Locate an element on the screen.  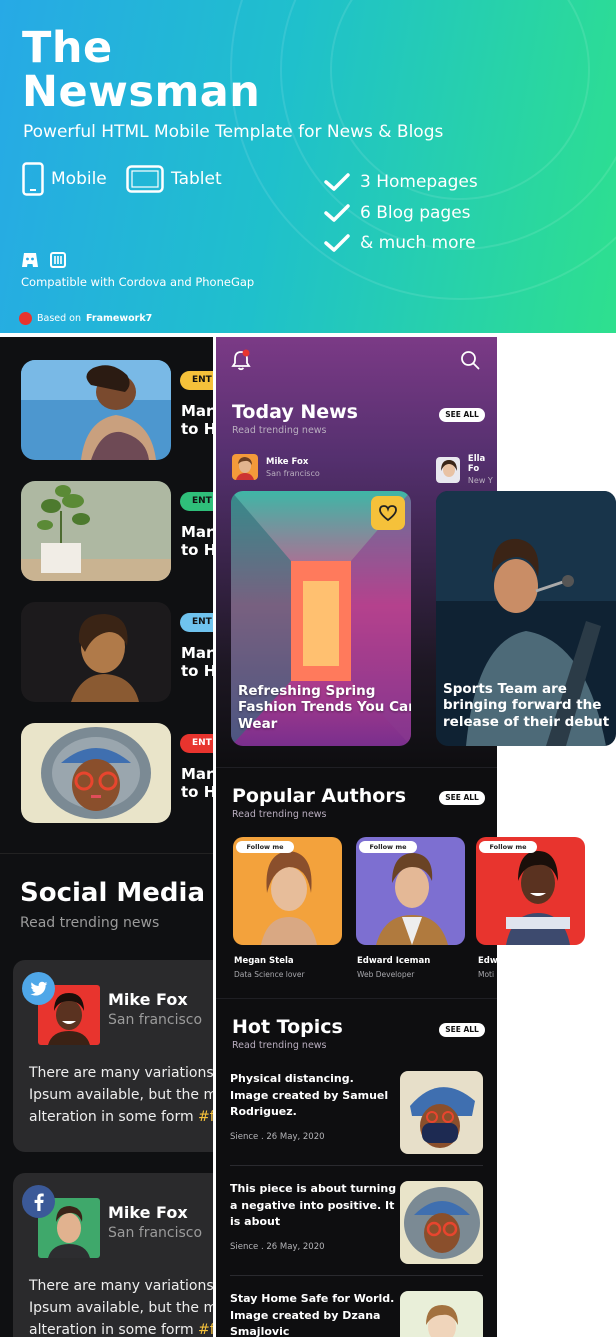
hot-topics-subtitle: Read trending news is located at coordinates (279, 1045).